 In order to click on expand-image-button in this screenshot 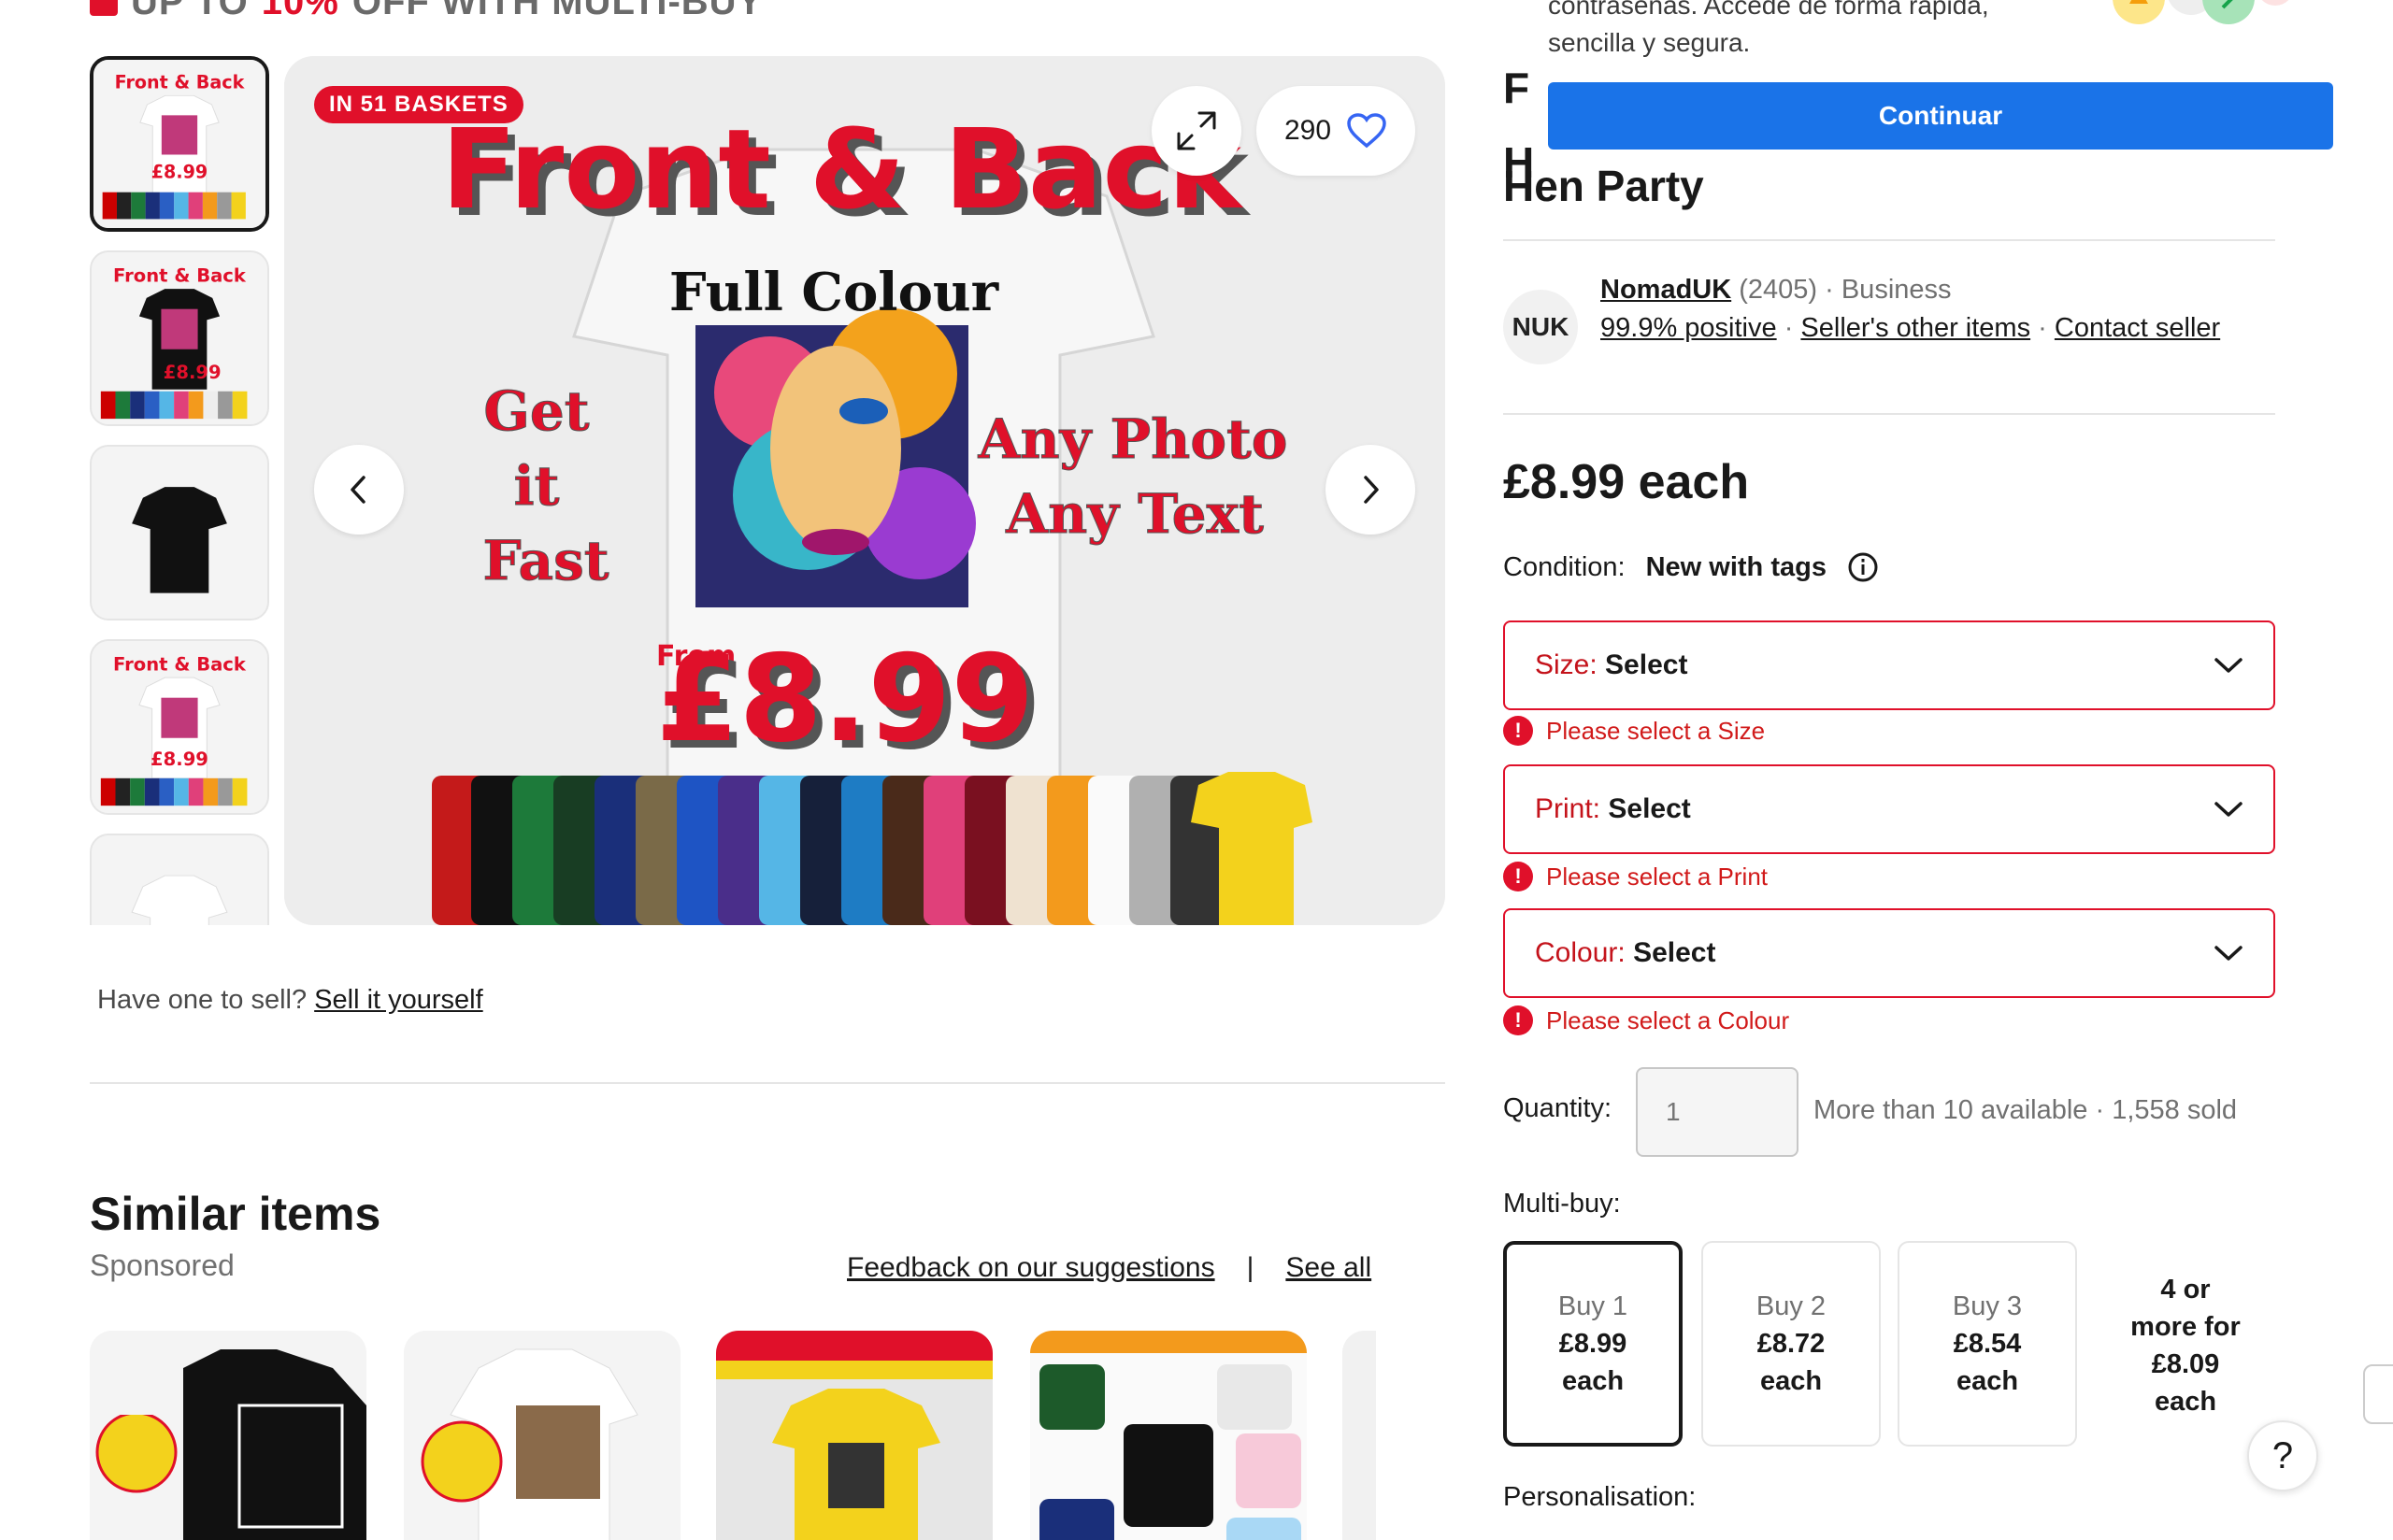, I will do `click(1196, 131)`.